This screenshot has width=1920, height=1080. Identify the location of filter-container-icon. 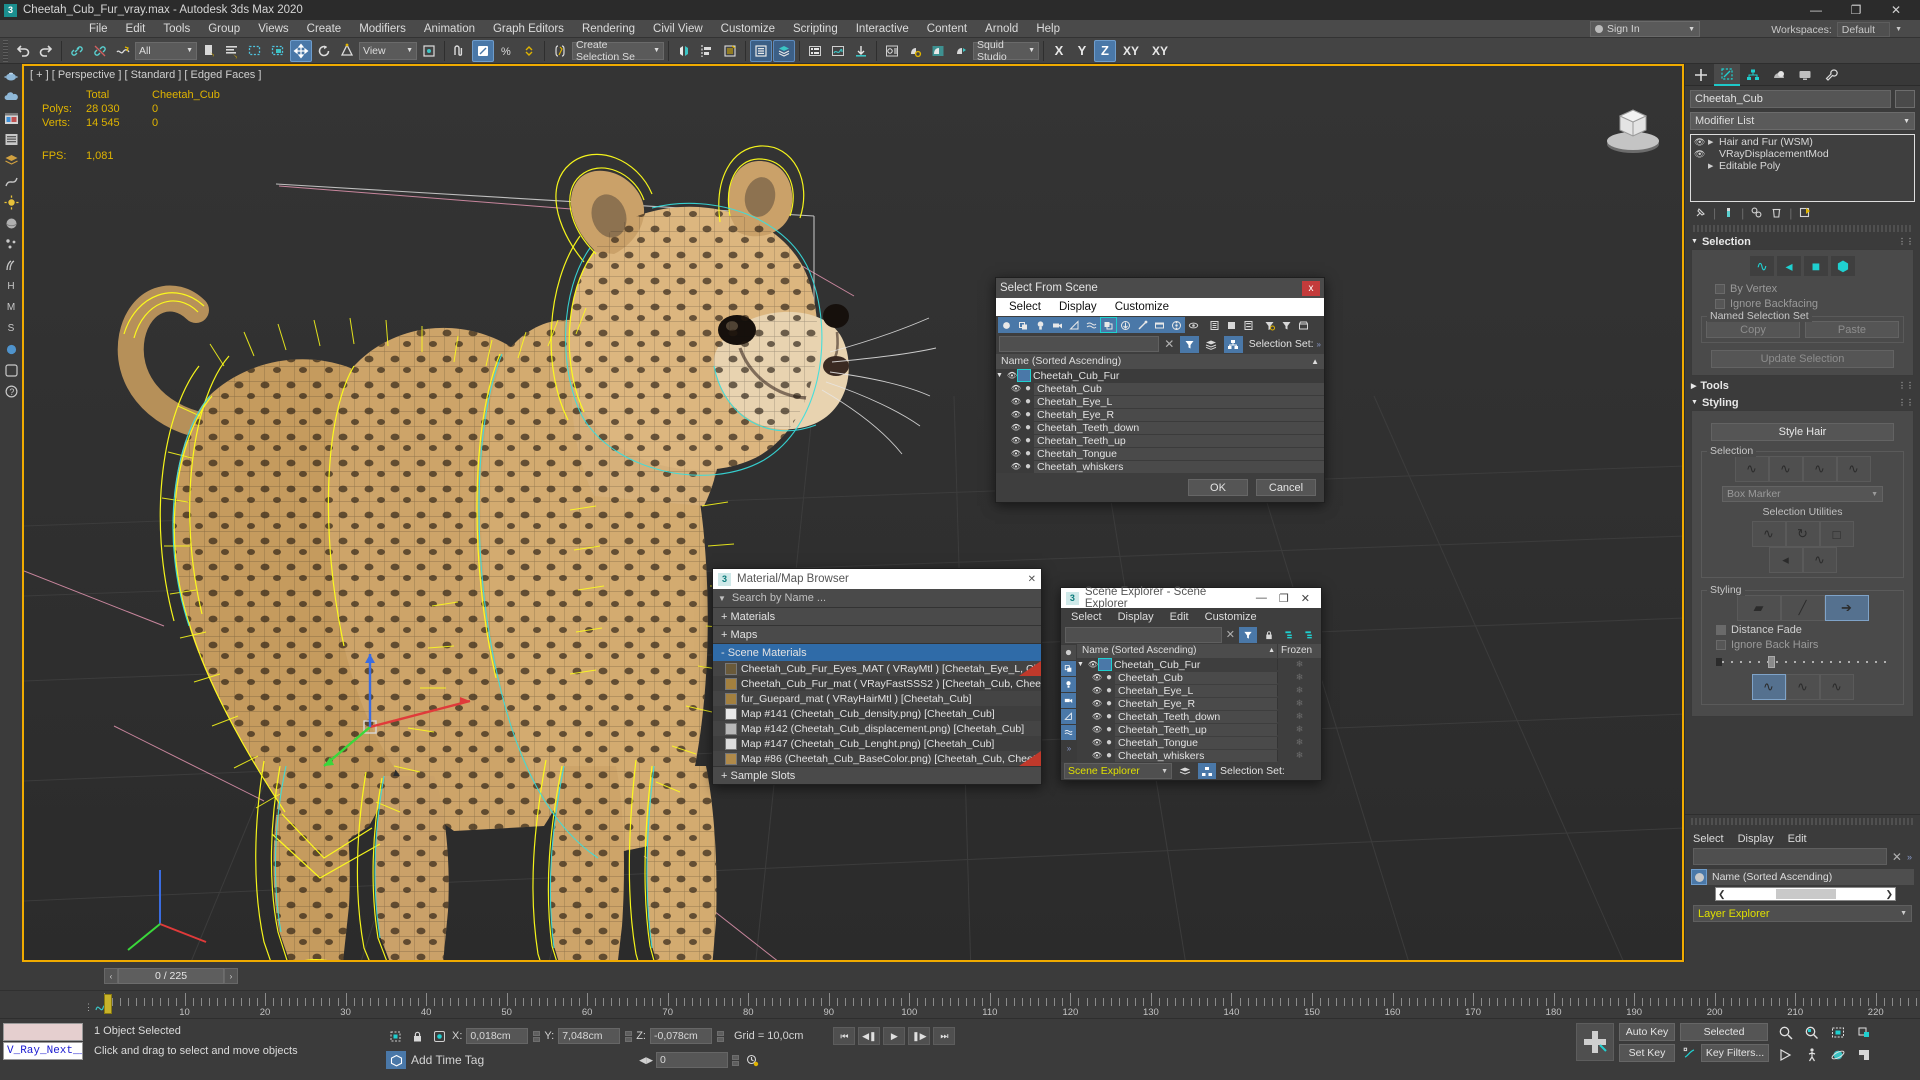
(1303, 325).